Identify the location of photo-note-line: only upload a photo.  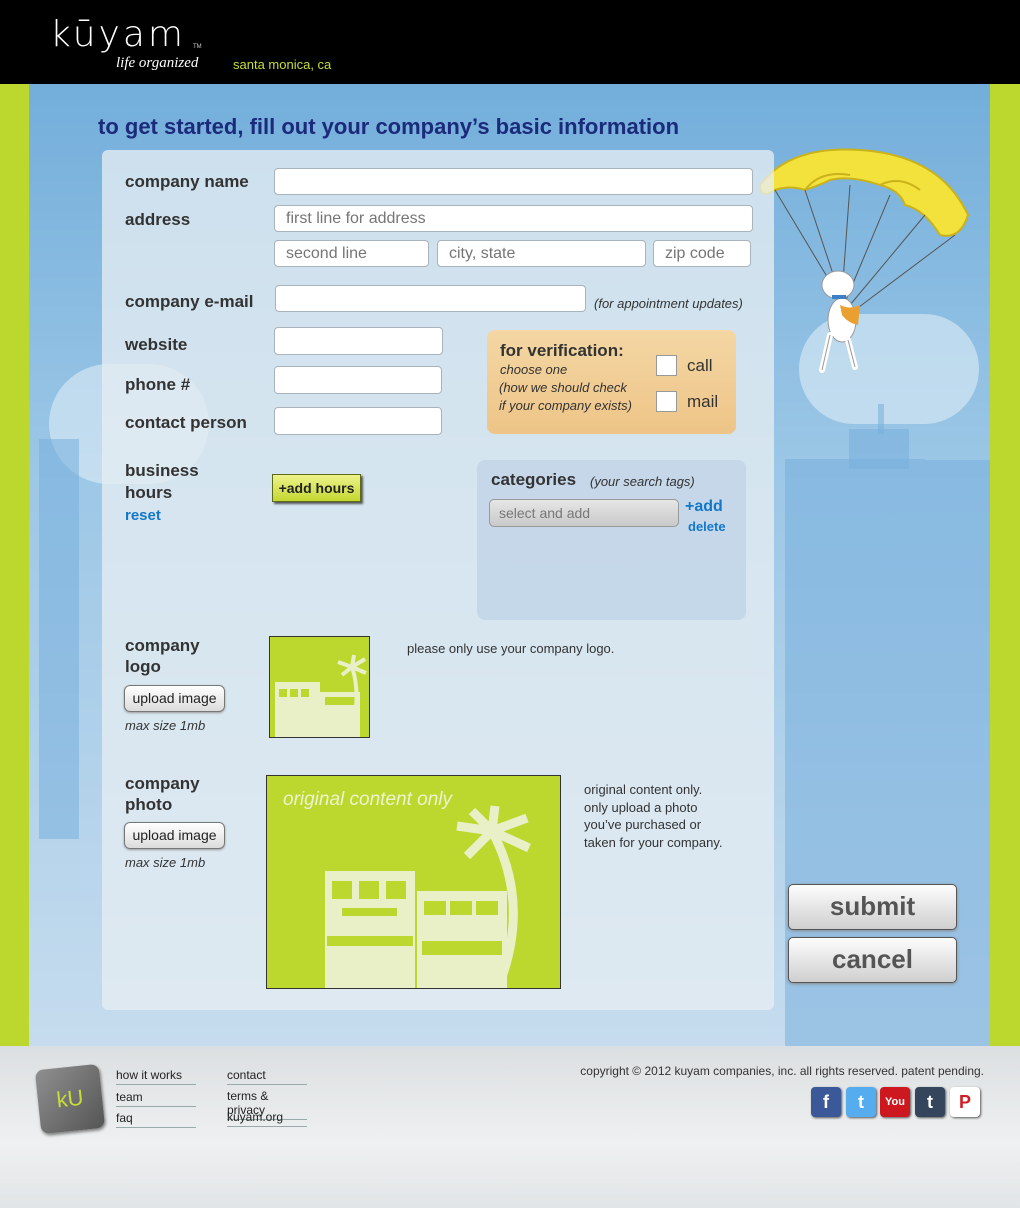
(641, 807).